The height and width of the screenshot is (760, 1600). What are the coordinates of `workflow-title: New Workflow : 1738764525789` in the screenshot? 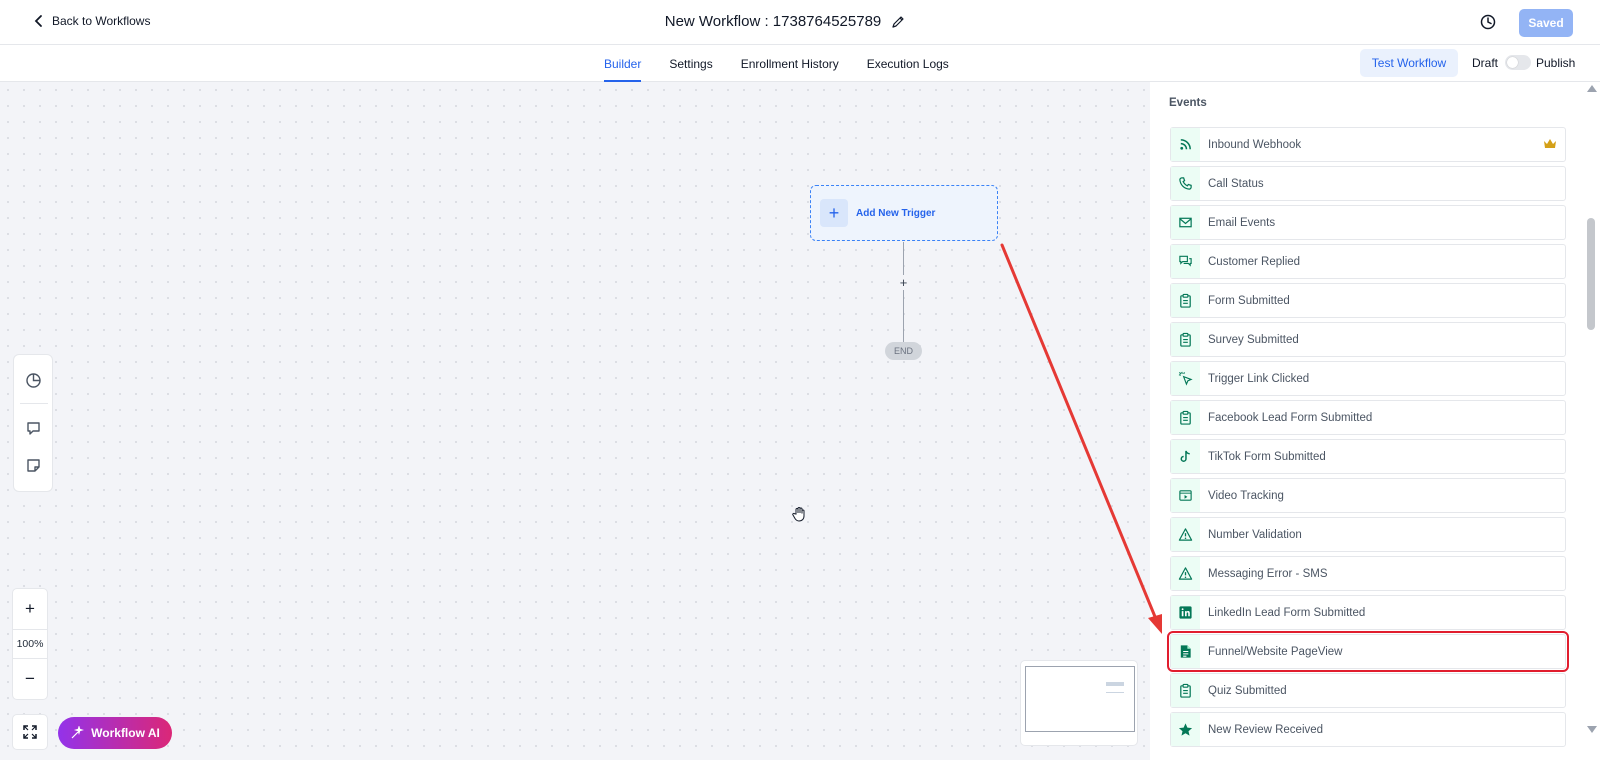 It's located at (773, 21).